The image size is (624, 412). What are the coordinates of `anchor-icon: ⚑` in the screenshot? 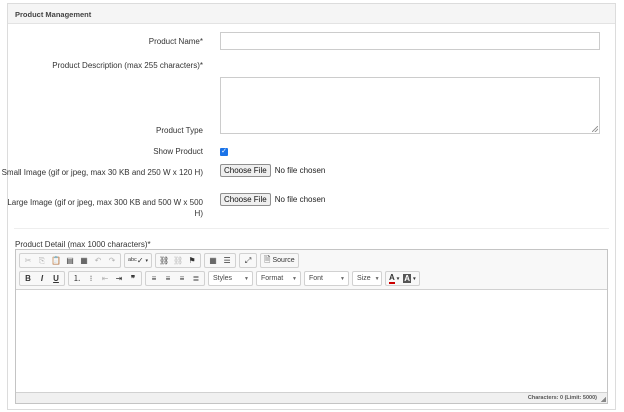 It's located at (192, 260).